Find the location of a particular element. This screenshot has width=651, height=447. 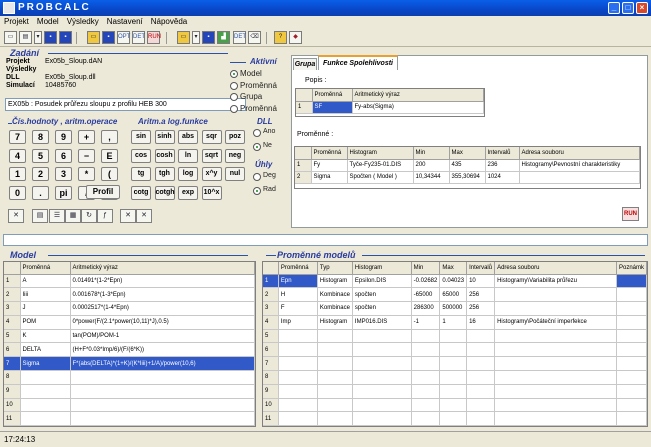

calc-key: 7 is located at coordinates (17, 137).